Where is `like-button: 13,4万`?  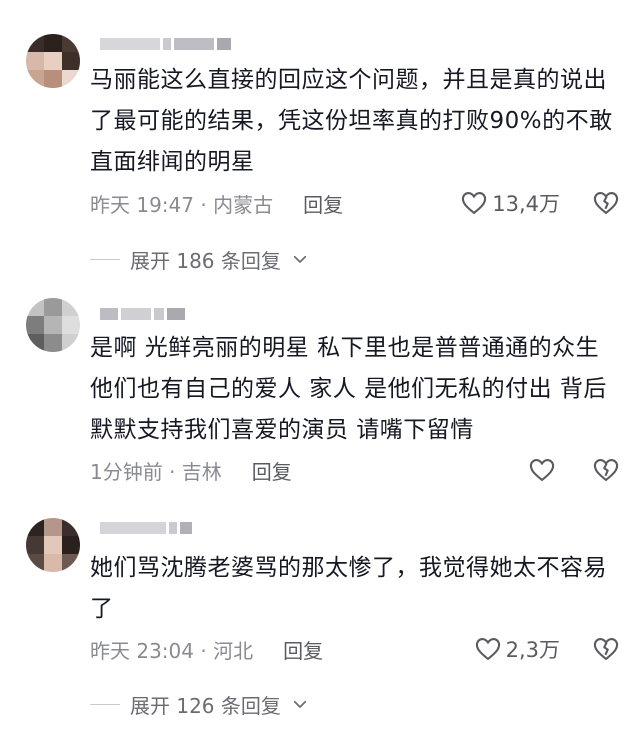
like-button: 13,4万 is located at coordinates (510, 203).